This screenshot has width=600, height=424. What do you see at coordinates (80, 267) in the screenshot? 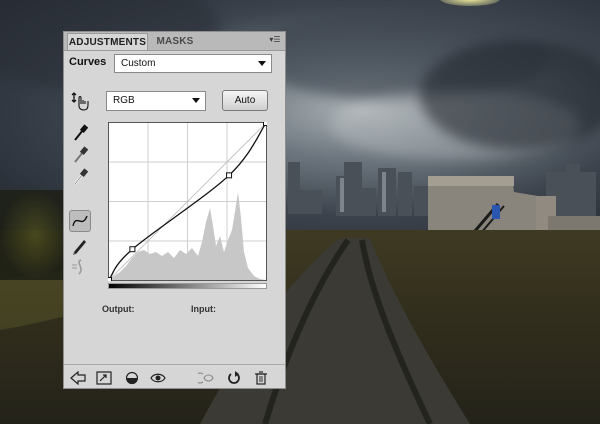
I see `smooth-curve-icon` at bounding box center [80, 267].